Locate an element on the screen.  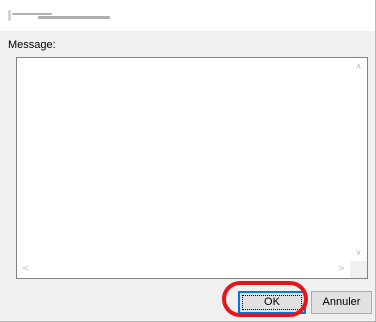
scroll-up-icon: ∧ is located at coordinates (358, 67).